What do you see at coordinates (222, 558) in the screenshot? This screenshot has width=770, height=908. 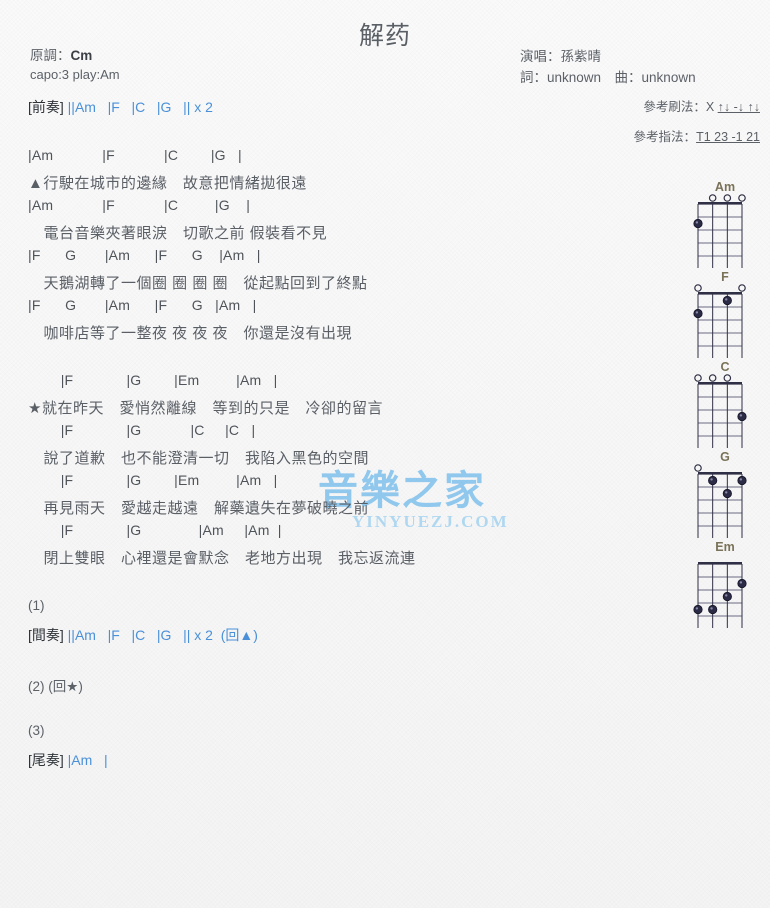 I see `lyric-line: 閉上雙眼 心裡還是會默念 老地方出現 我忘返流連` at bounding box center [222, 558].